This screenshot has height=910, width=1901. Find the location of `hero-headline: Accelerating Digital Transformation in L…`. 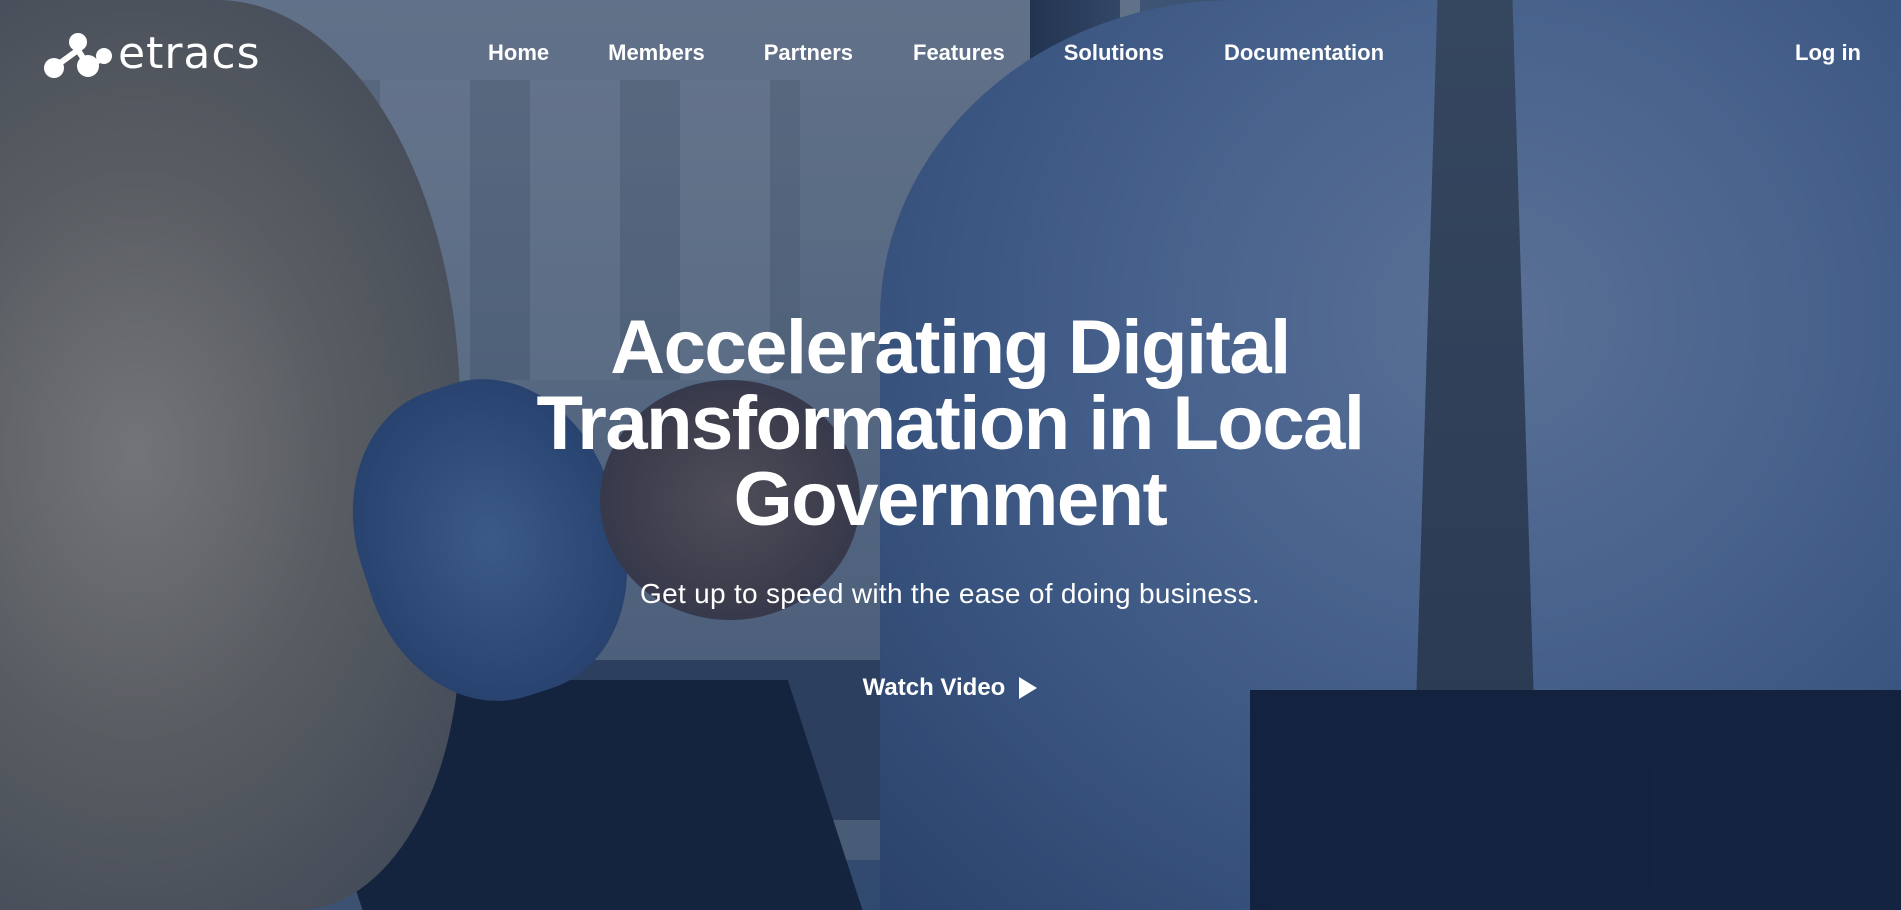

hero-headline: Accelerating Digital Transformation in L… is located at coordinates (950, 424).